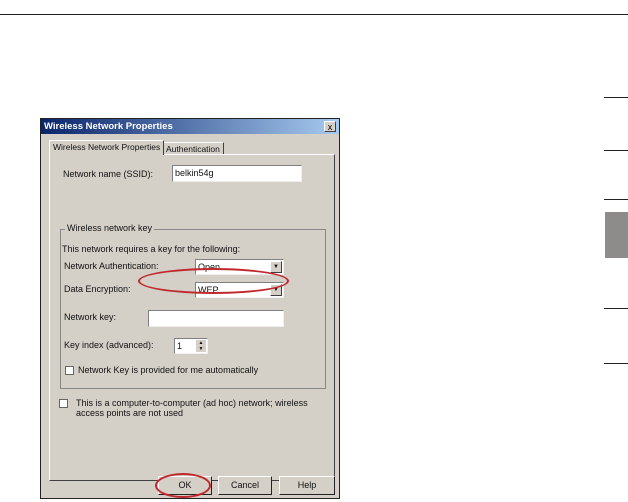 This screenshot has height=502, width=628. Describe the element at coordinates (69, 370) in the screenshot. I see `auto-key-checkbox` at that location.